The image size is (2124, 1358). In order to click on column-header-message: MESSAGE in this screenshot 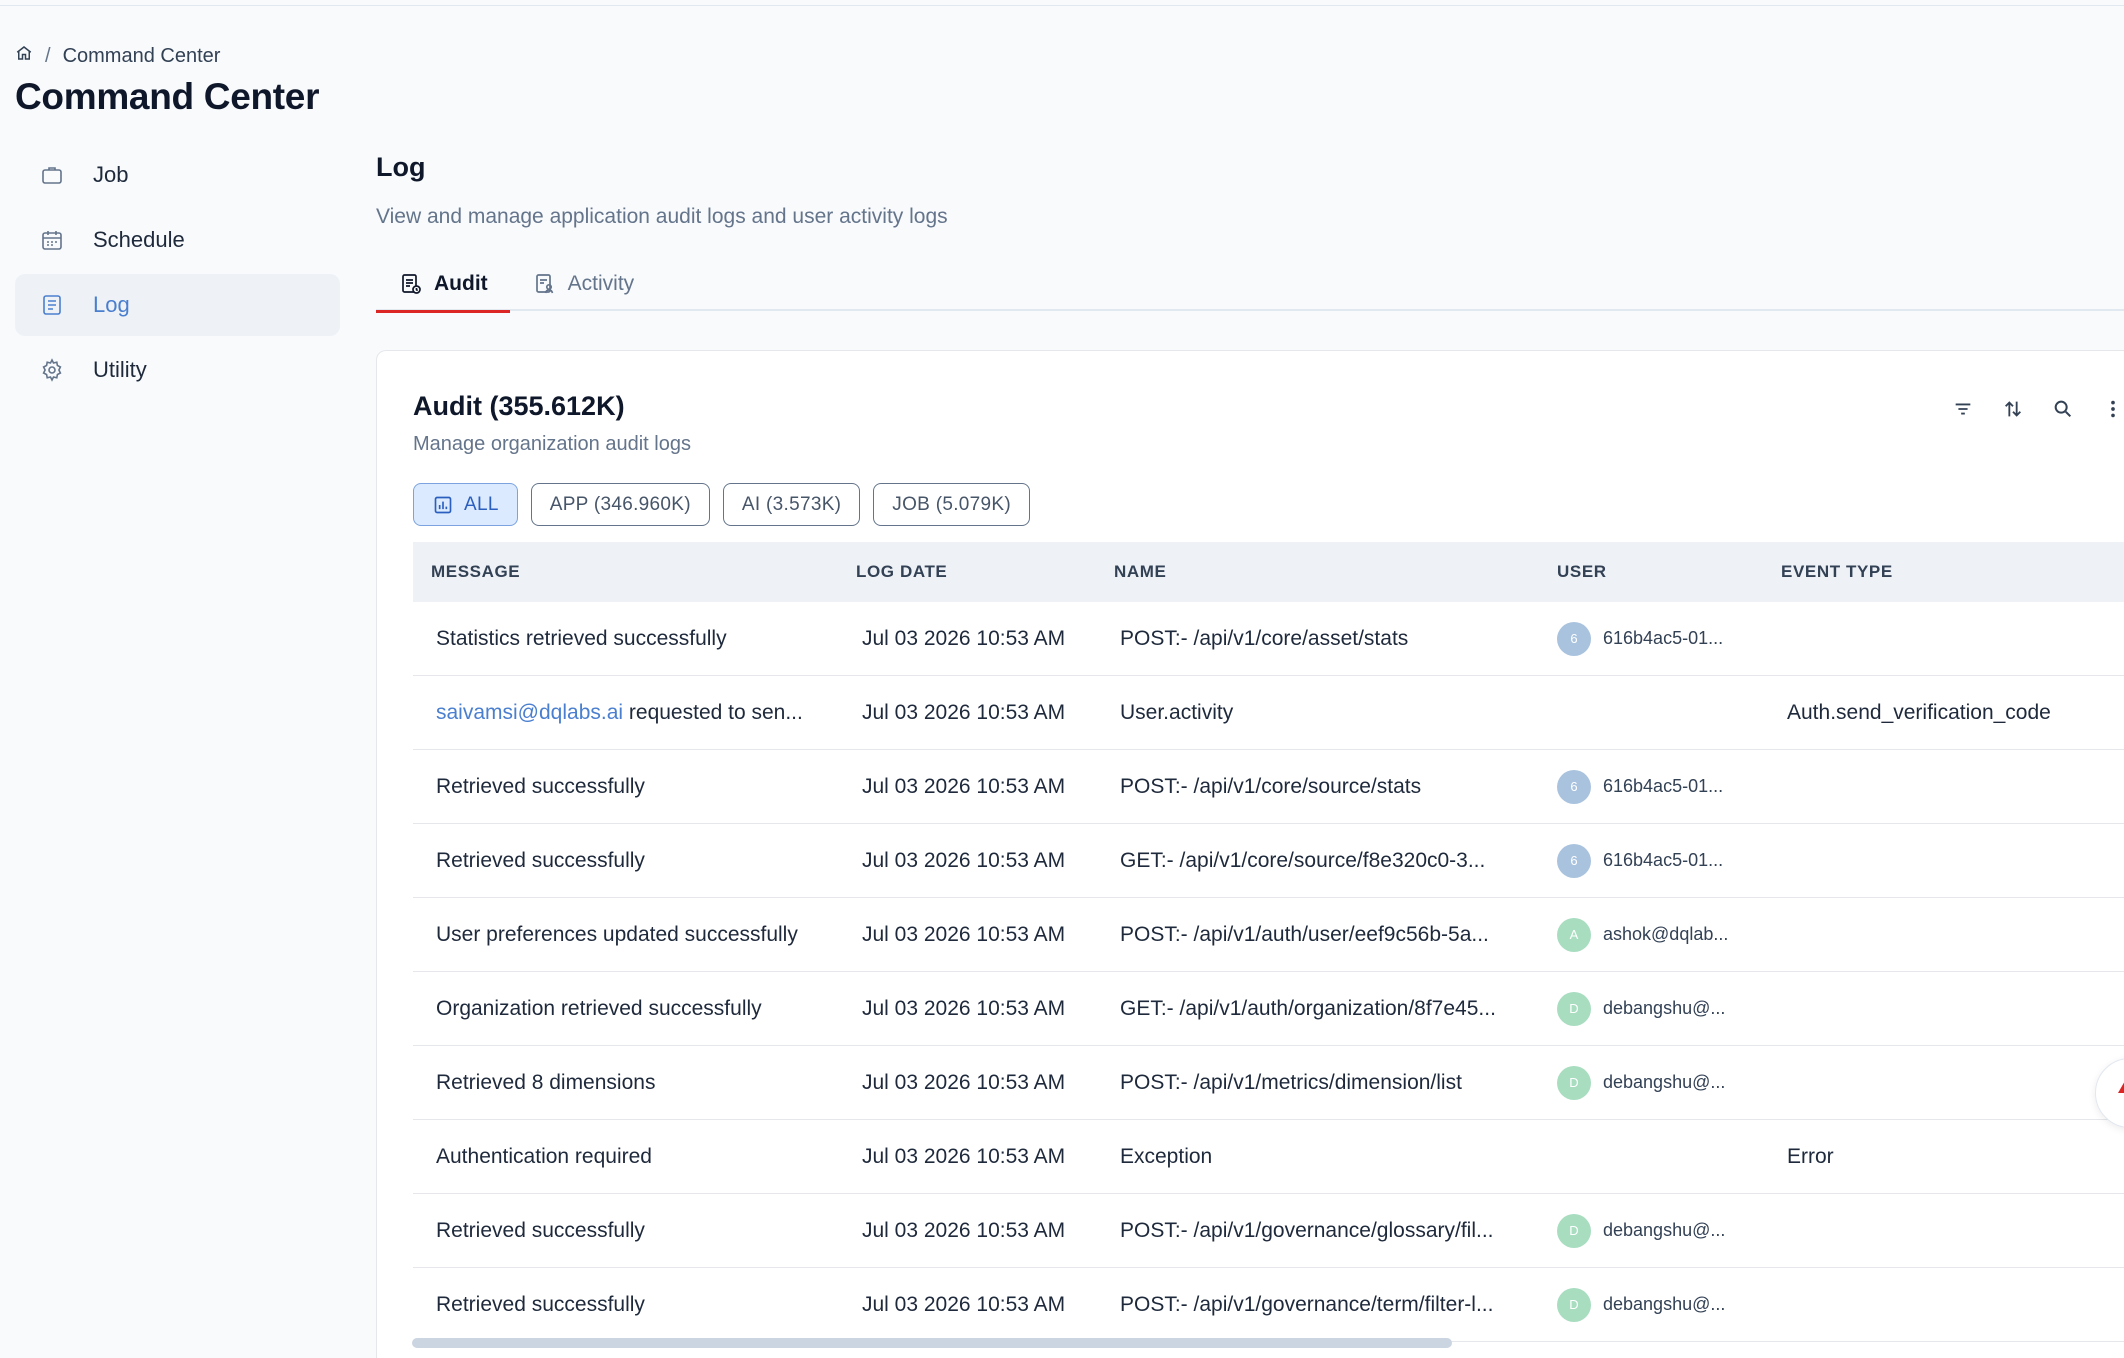, I will do `click(634, 572)`.